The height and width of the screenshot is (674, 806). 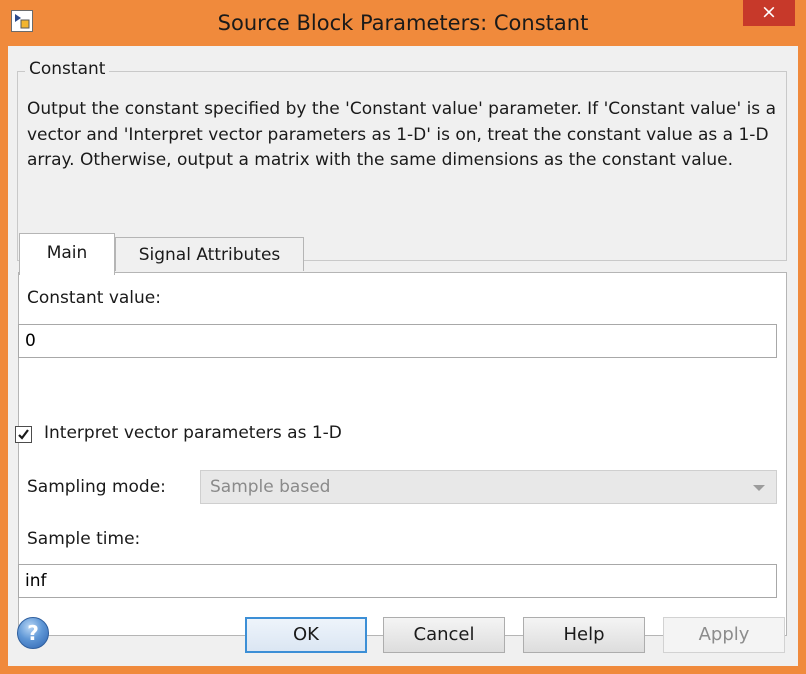 I want to click on title-bar: Source Block Parameters: Constant ×, so click(x=403, y=23).